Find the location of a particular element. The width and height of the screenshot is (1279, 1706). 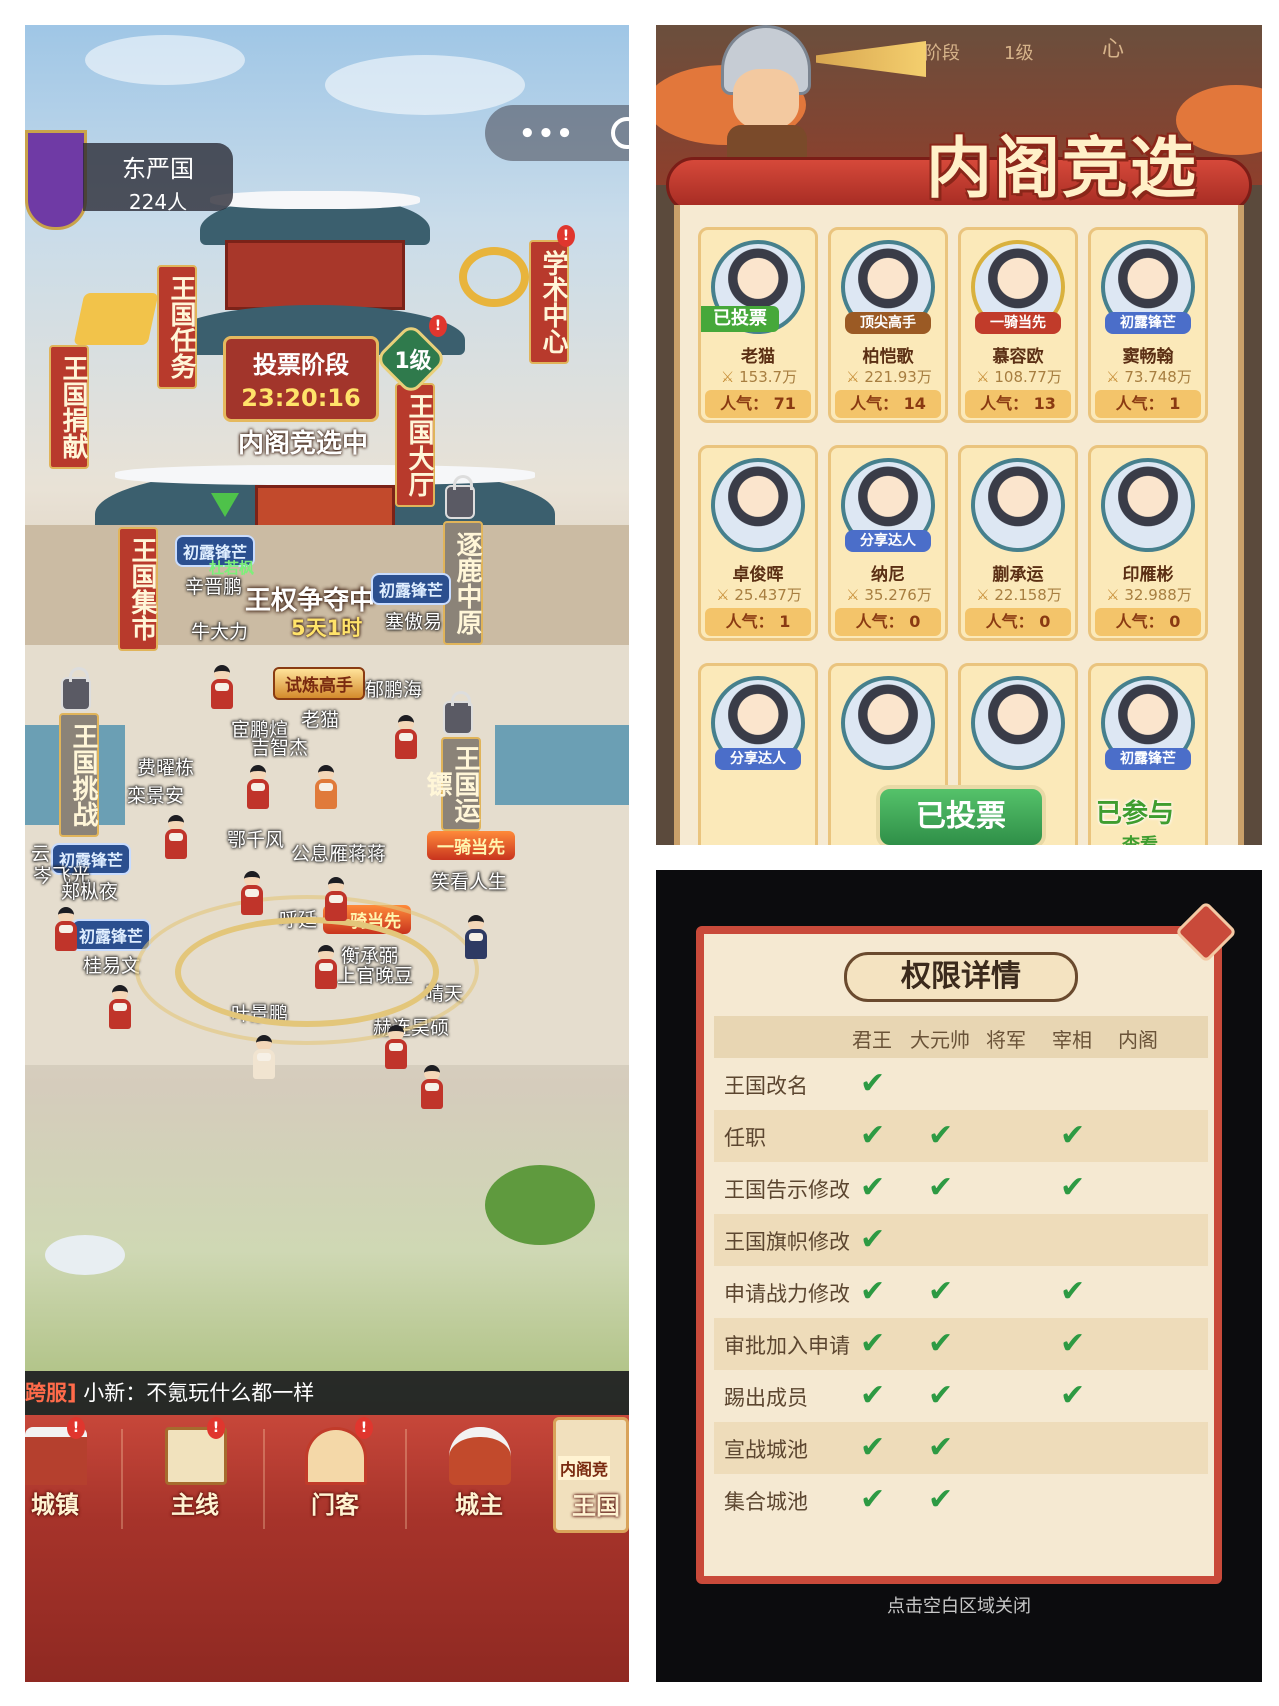

character-name: 郏枞夜 is located at coordinates (89, 890).